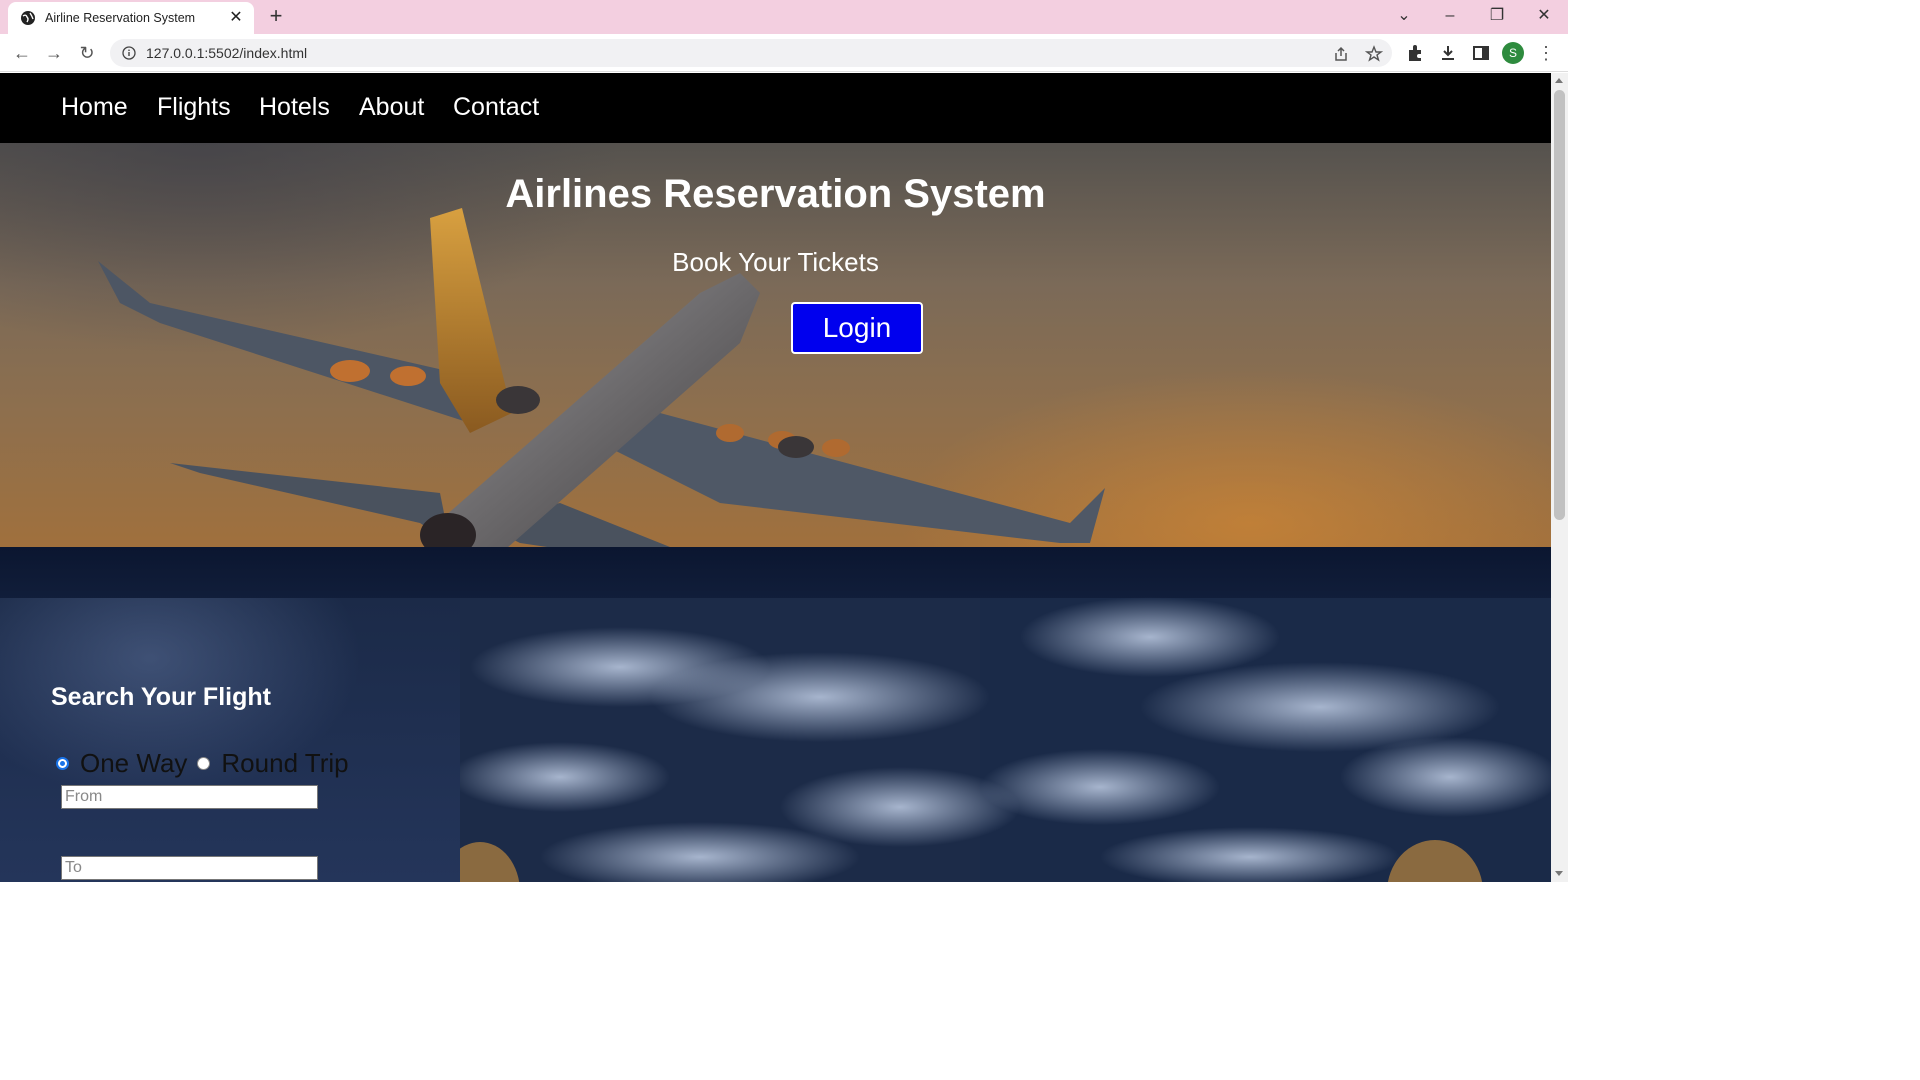 The width and height of the screenshot is (1920, 1080). What do you see at coordinates (1559, 305) in the screenshot?
I see `scroll-thumb` at bounding box center [1559, 305].